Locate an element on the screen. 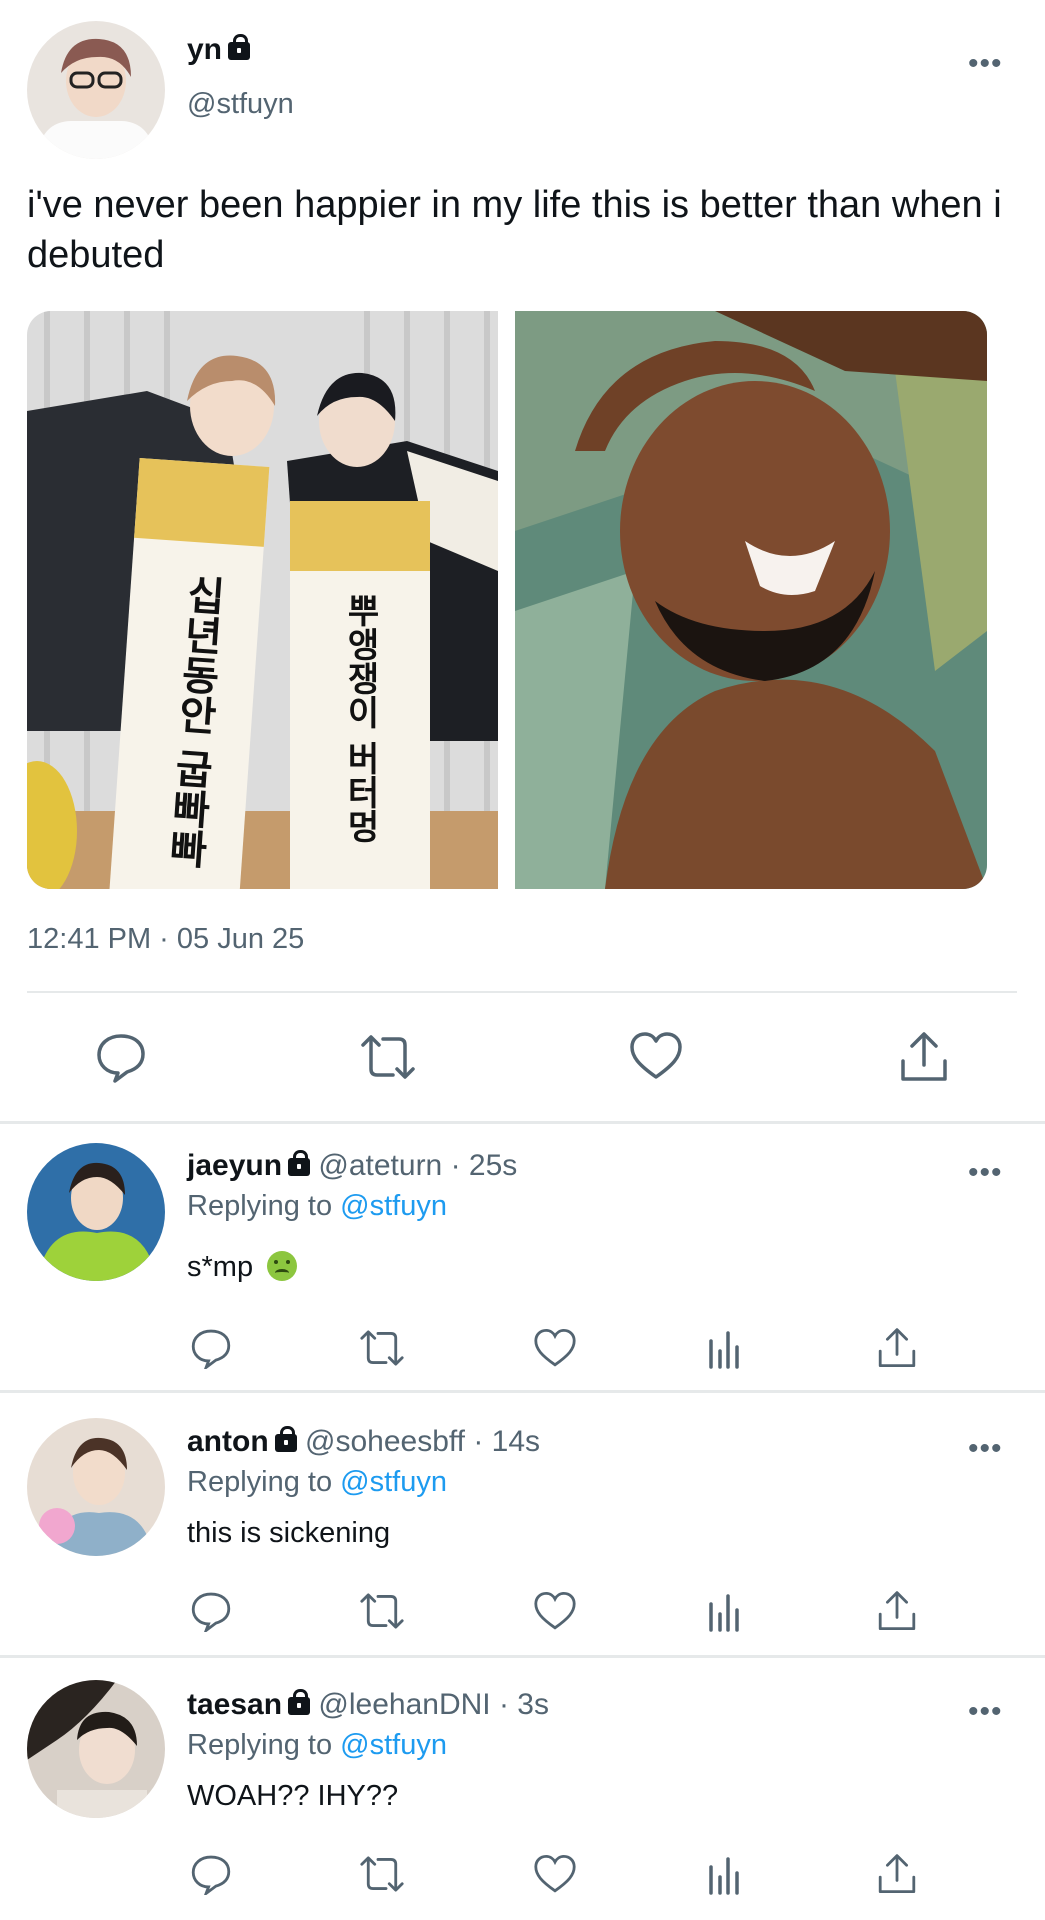 This screenshot has height=1920, width=1045. reply-handle: @leehanDNI is located at coordinates (404, 1704).